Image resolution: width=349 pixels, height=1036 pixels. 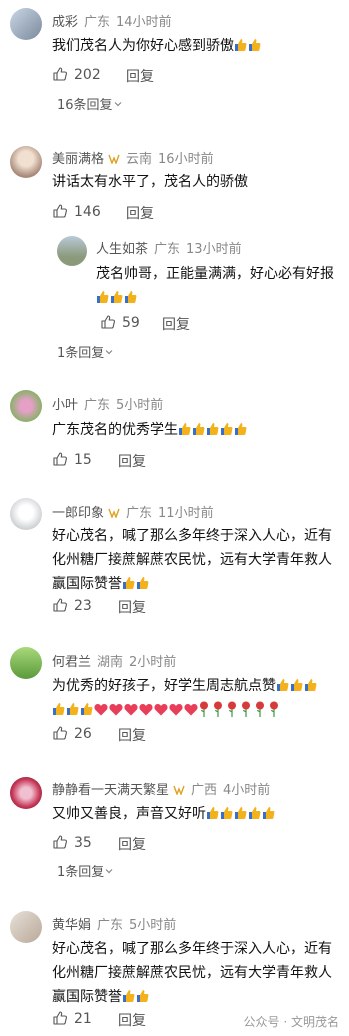 I want to click on comment-meta: 何君兰 湖南 2小时前, so click(x=114, y=660).